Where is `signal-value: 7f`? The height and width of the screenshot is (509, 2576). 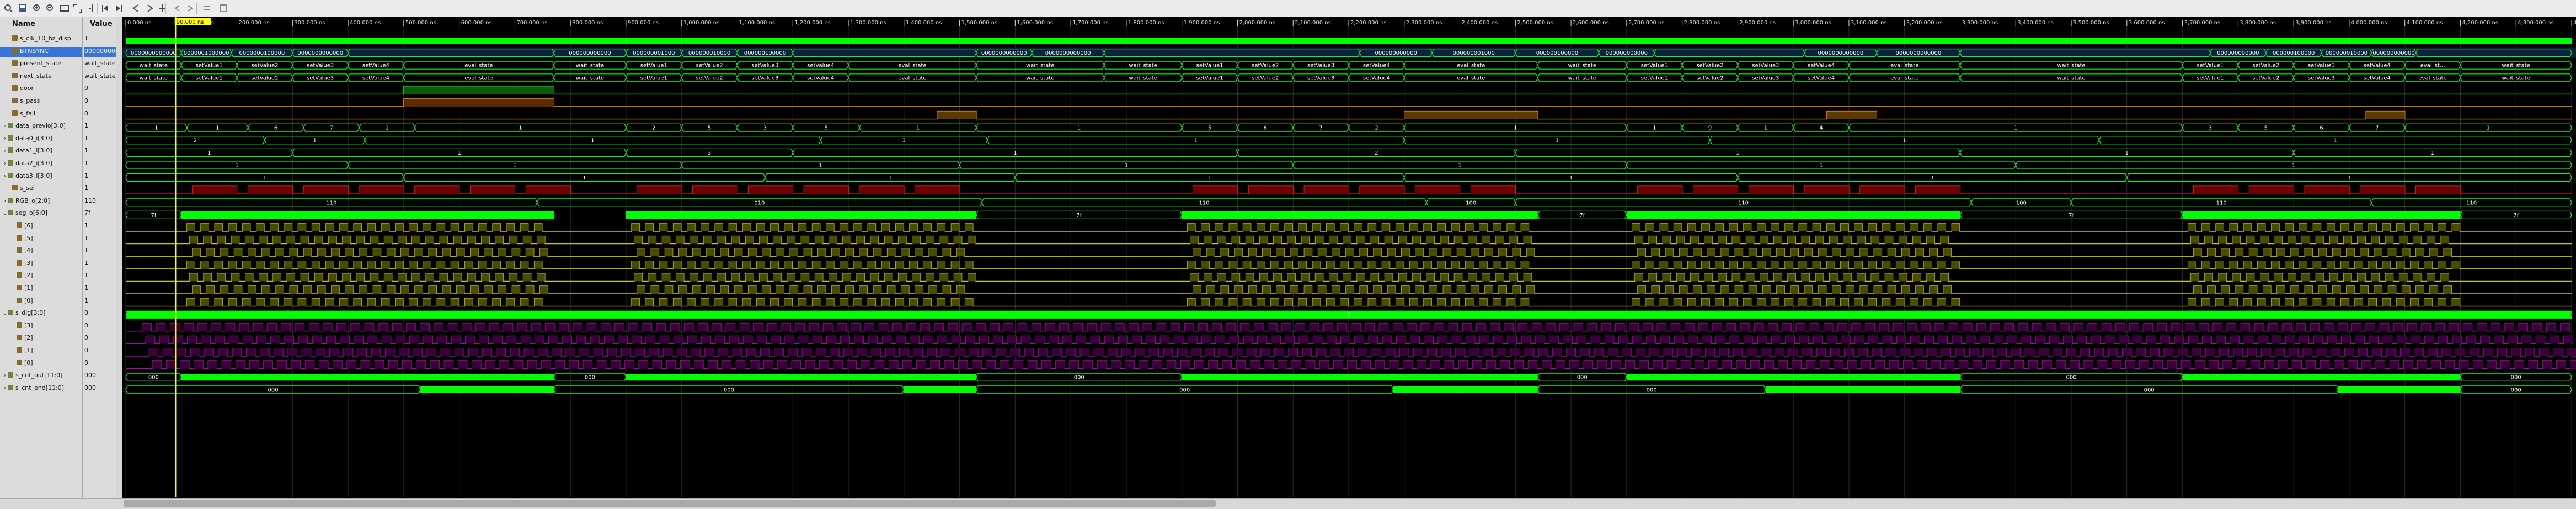
signal-value: 7f is located at coordinates (87, 213).